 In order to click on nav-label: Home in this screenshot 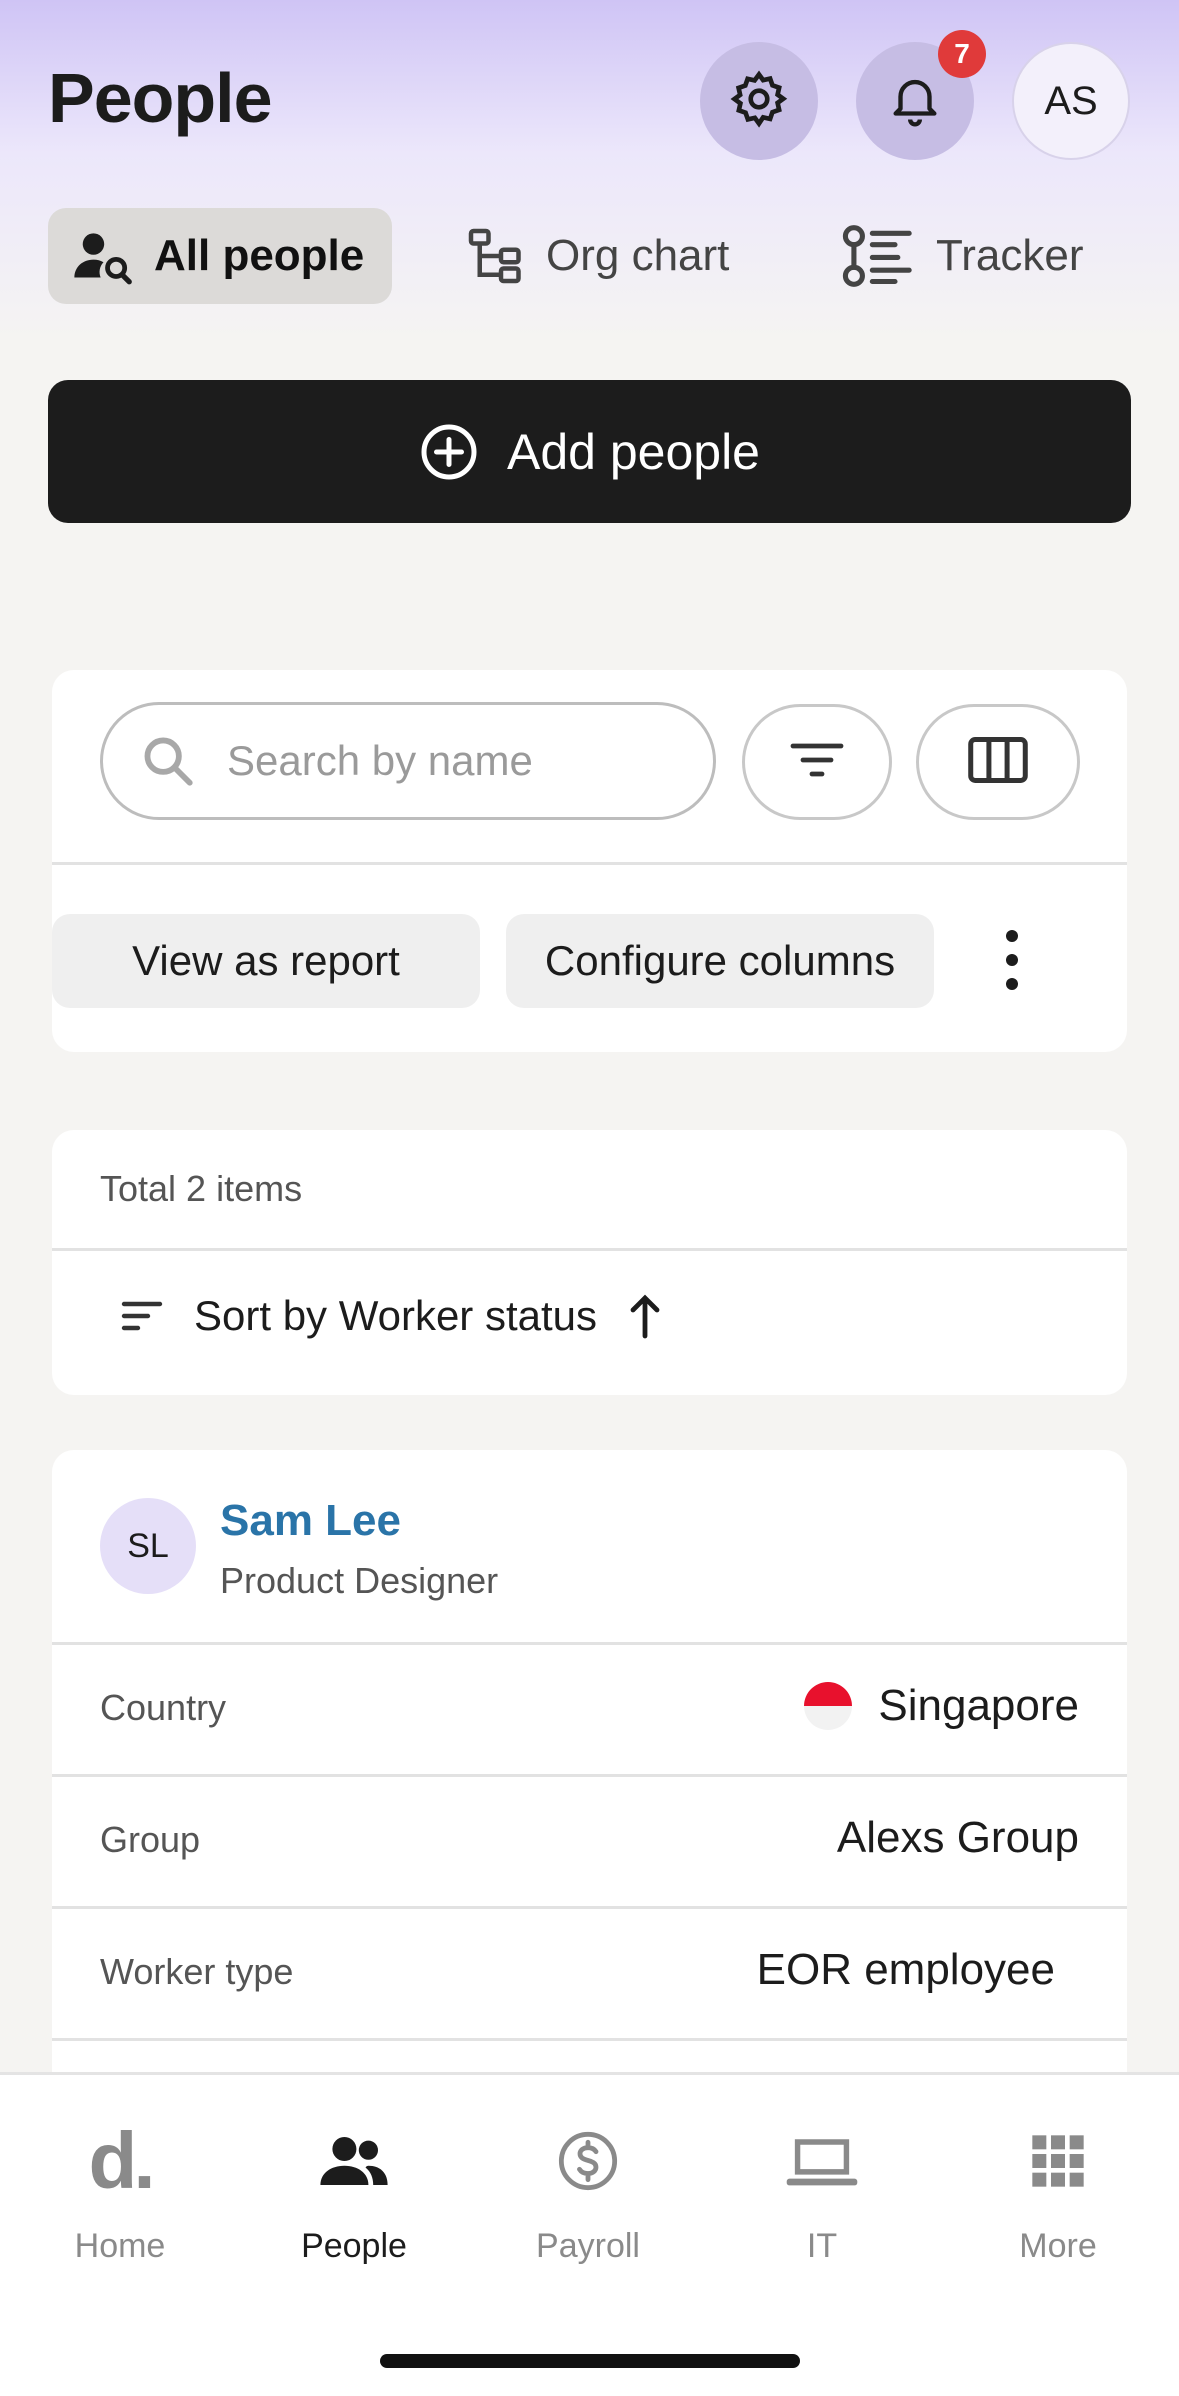, I will do `click(120, 2246)`.